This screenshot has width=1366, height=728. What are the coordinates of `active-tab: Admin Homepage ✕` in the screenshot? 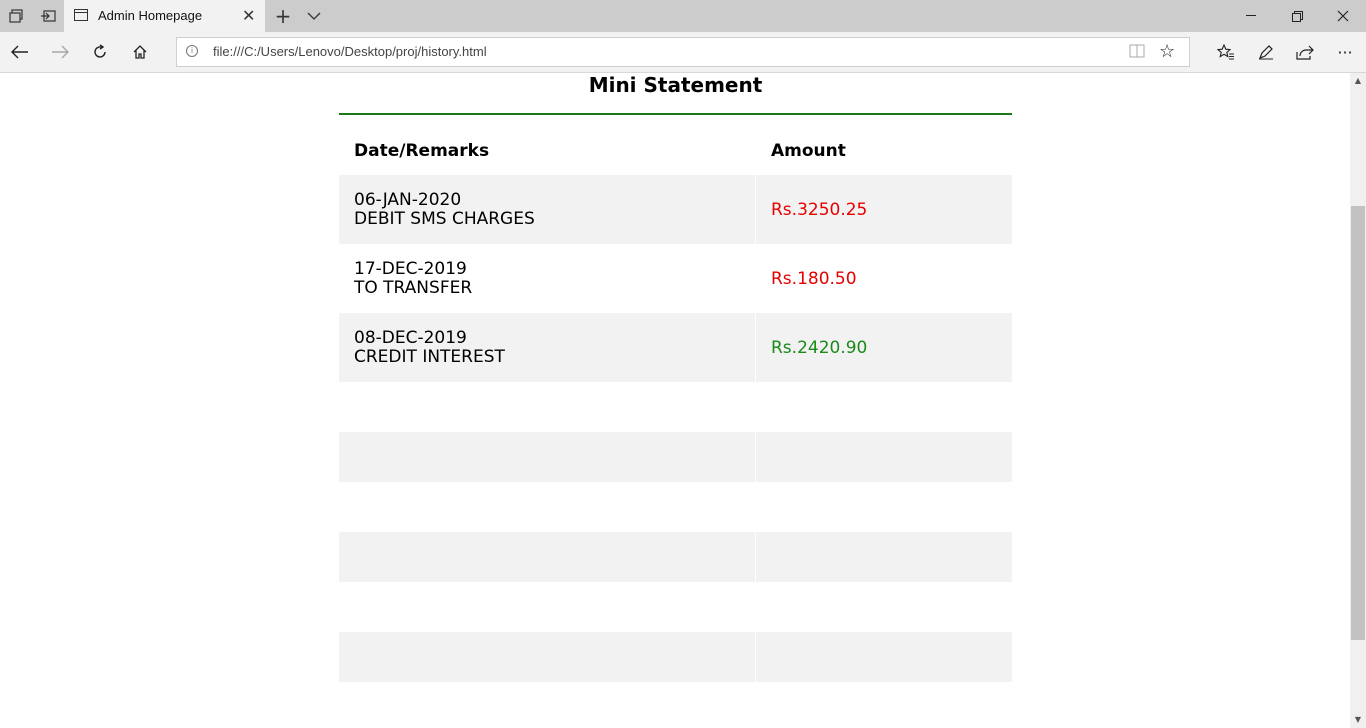 It's located at (164, 16).